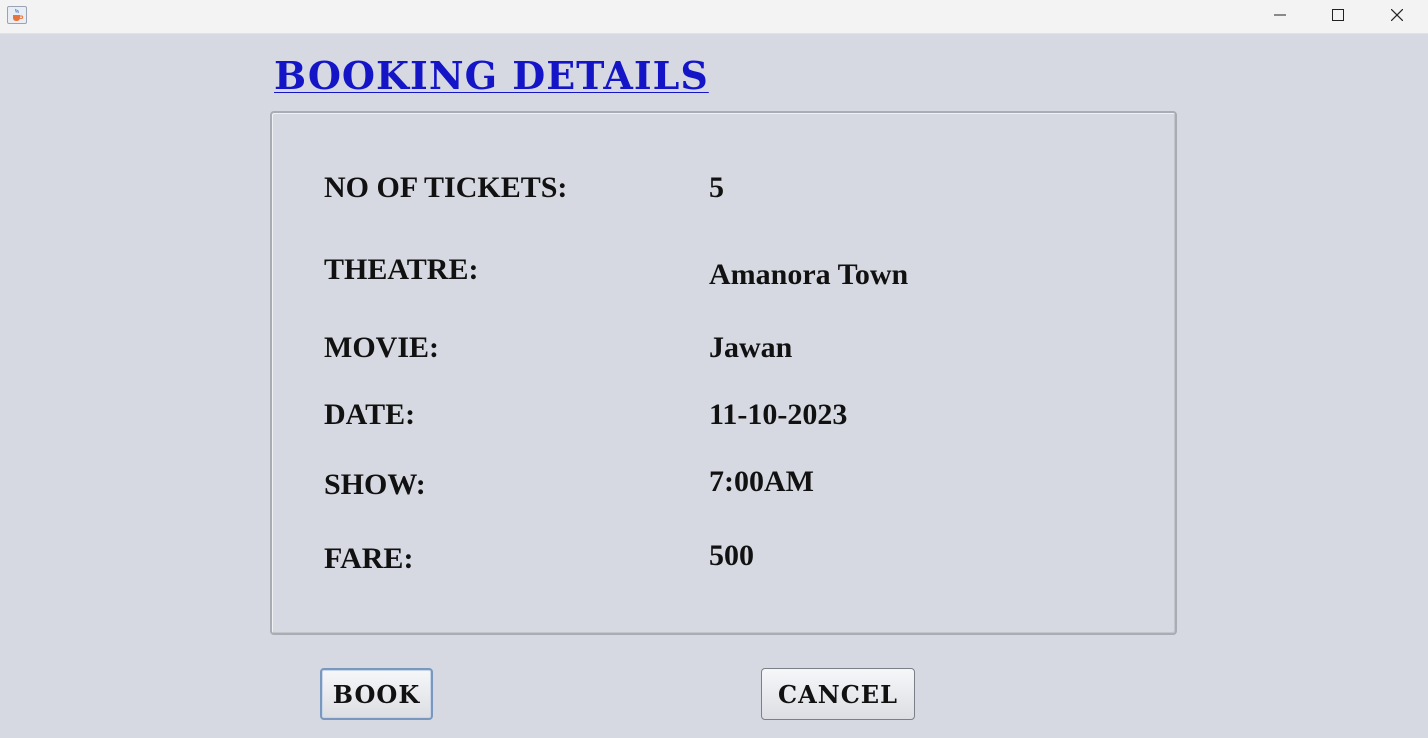 The height and width of the screenshot is (738, 1428). What do you see at coordinates (370, 414) in the screenshot?
I see `date-label: DATE:` at bounding box center [370, 414].